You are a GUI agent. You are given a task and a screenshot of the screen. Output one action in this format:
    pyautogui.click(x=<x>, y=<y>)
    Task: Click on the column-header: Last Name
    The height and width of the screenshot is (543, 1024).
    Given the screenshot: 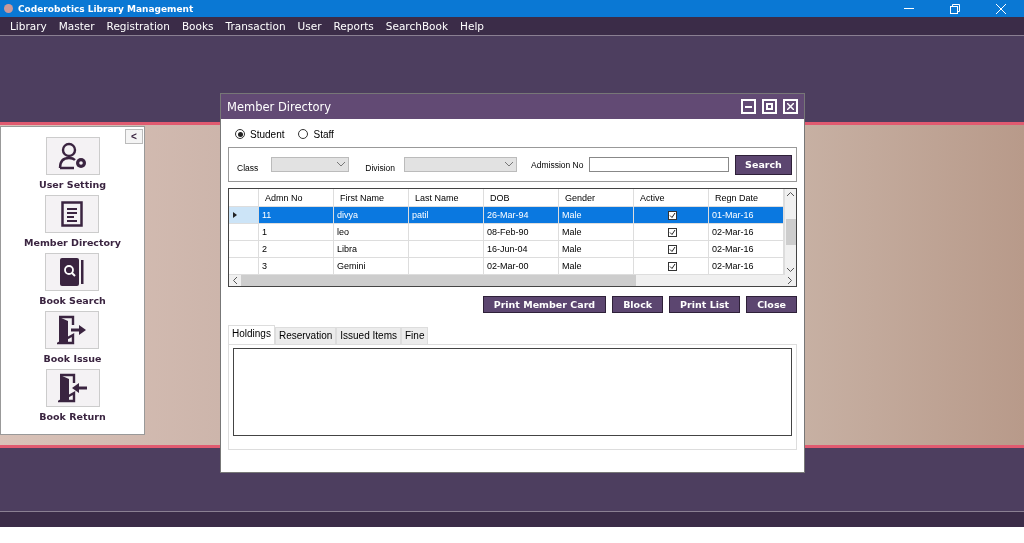 What is the action you would take?
    pyautogui.click(x=446, y=197)
    